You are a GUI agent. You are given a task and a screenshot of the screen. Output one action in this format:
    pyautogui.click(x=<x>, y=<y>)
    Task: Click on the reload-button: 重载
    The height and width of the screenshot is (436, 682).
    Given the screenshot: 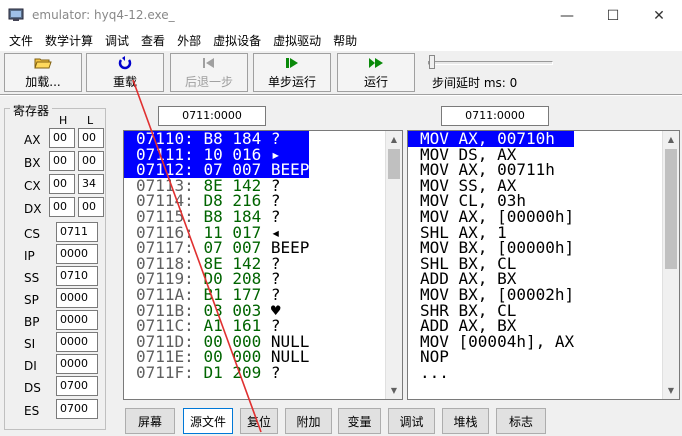 What is the action you would take?
    pyautogui.click(x=125, y=72)
    